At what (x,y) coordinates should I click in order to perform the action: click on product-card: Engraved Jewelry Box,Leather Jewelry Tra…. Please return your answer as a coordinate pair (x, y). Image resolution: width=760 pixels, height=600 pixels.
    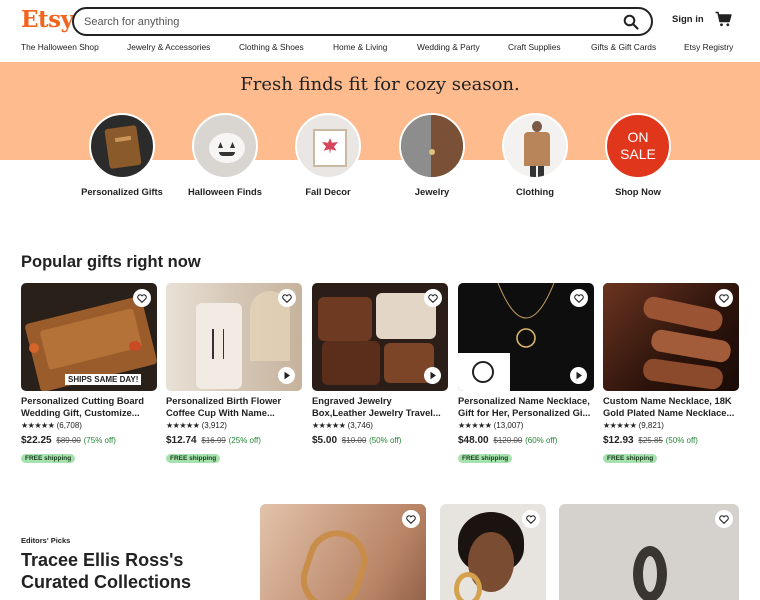
    Looking at the image, I should click on (380, 365).